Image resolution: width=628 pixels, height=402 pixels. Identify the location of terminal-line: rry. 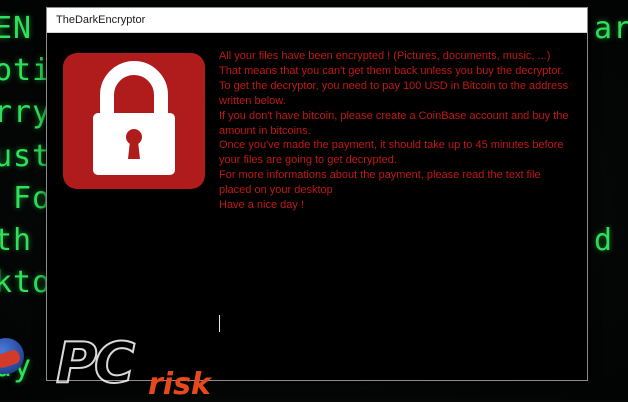
(26, 112).